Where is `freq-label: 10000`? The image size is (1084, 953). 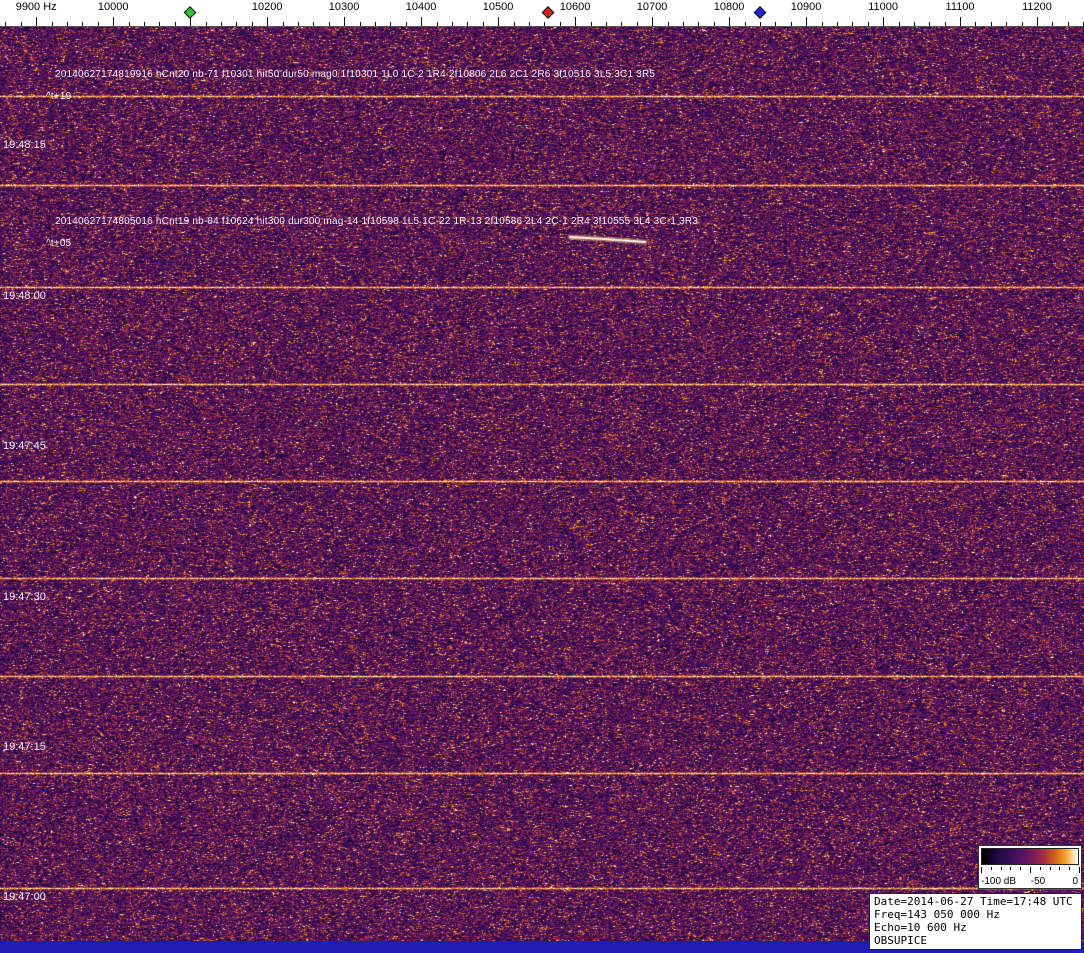 freq-label: 10000 is located at coordinates (113, 7).